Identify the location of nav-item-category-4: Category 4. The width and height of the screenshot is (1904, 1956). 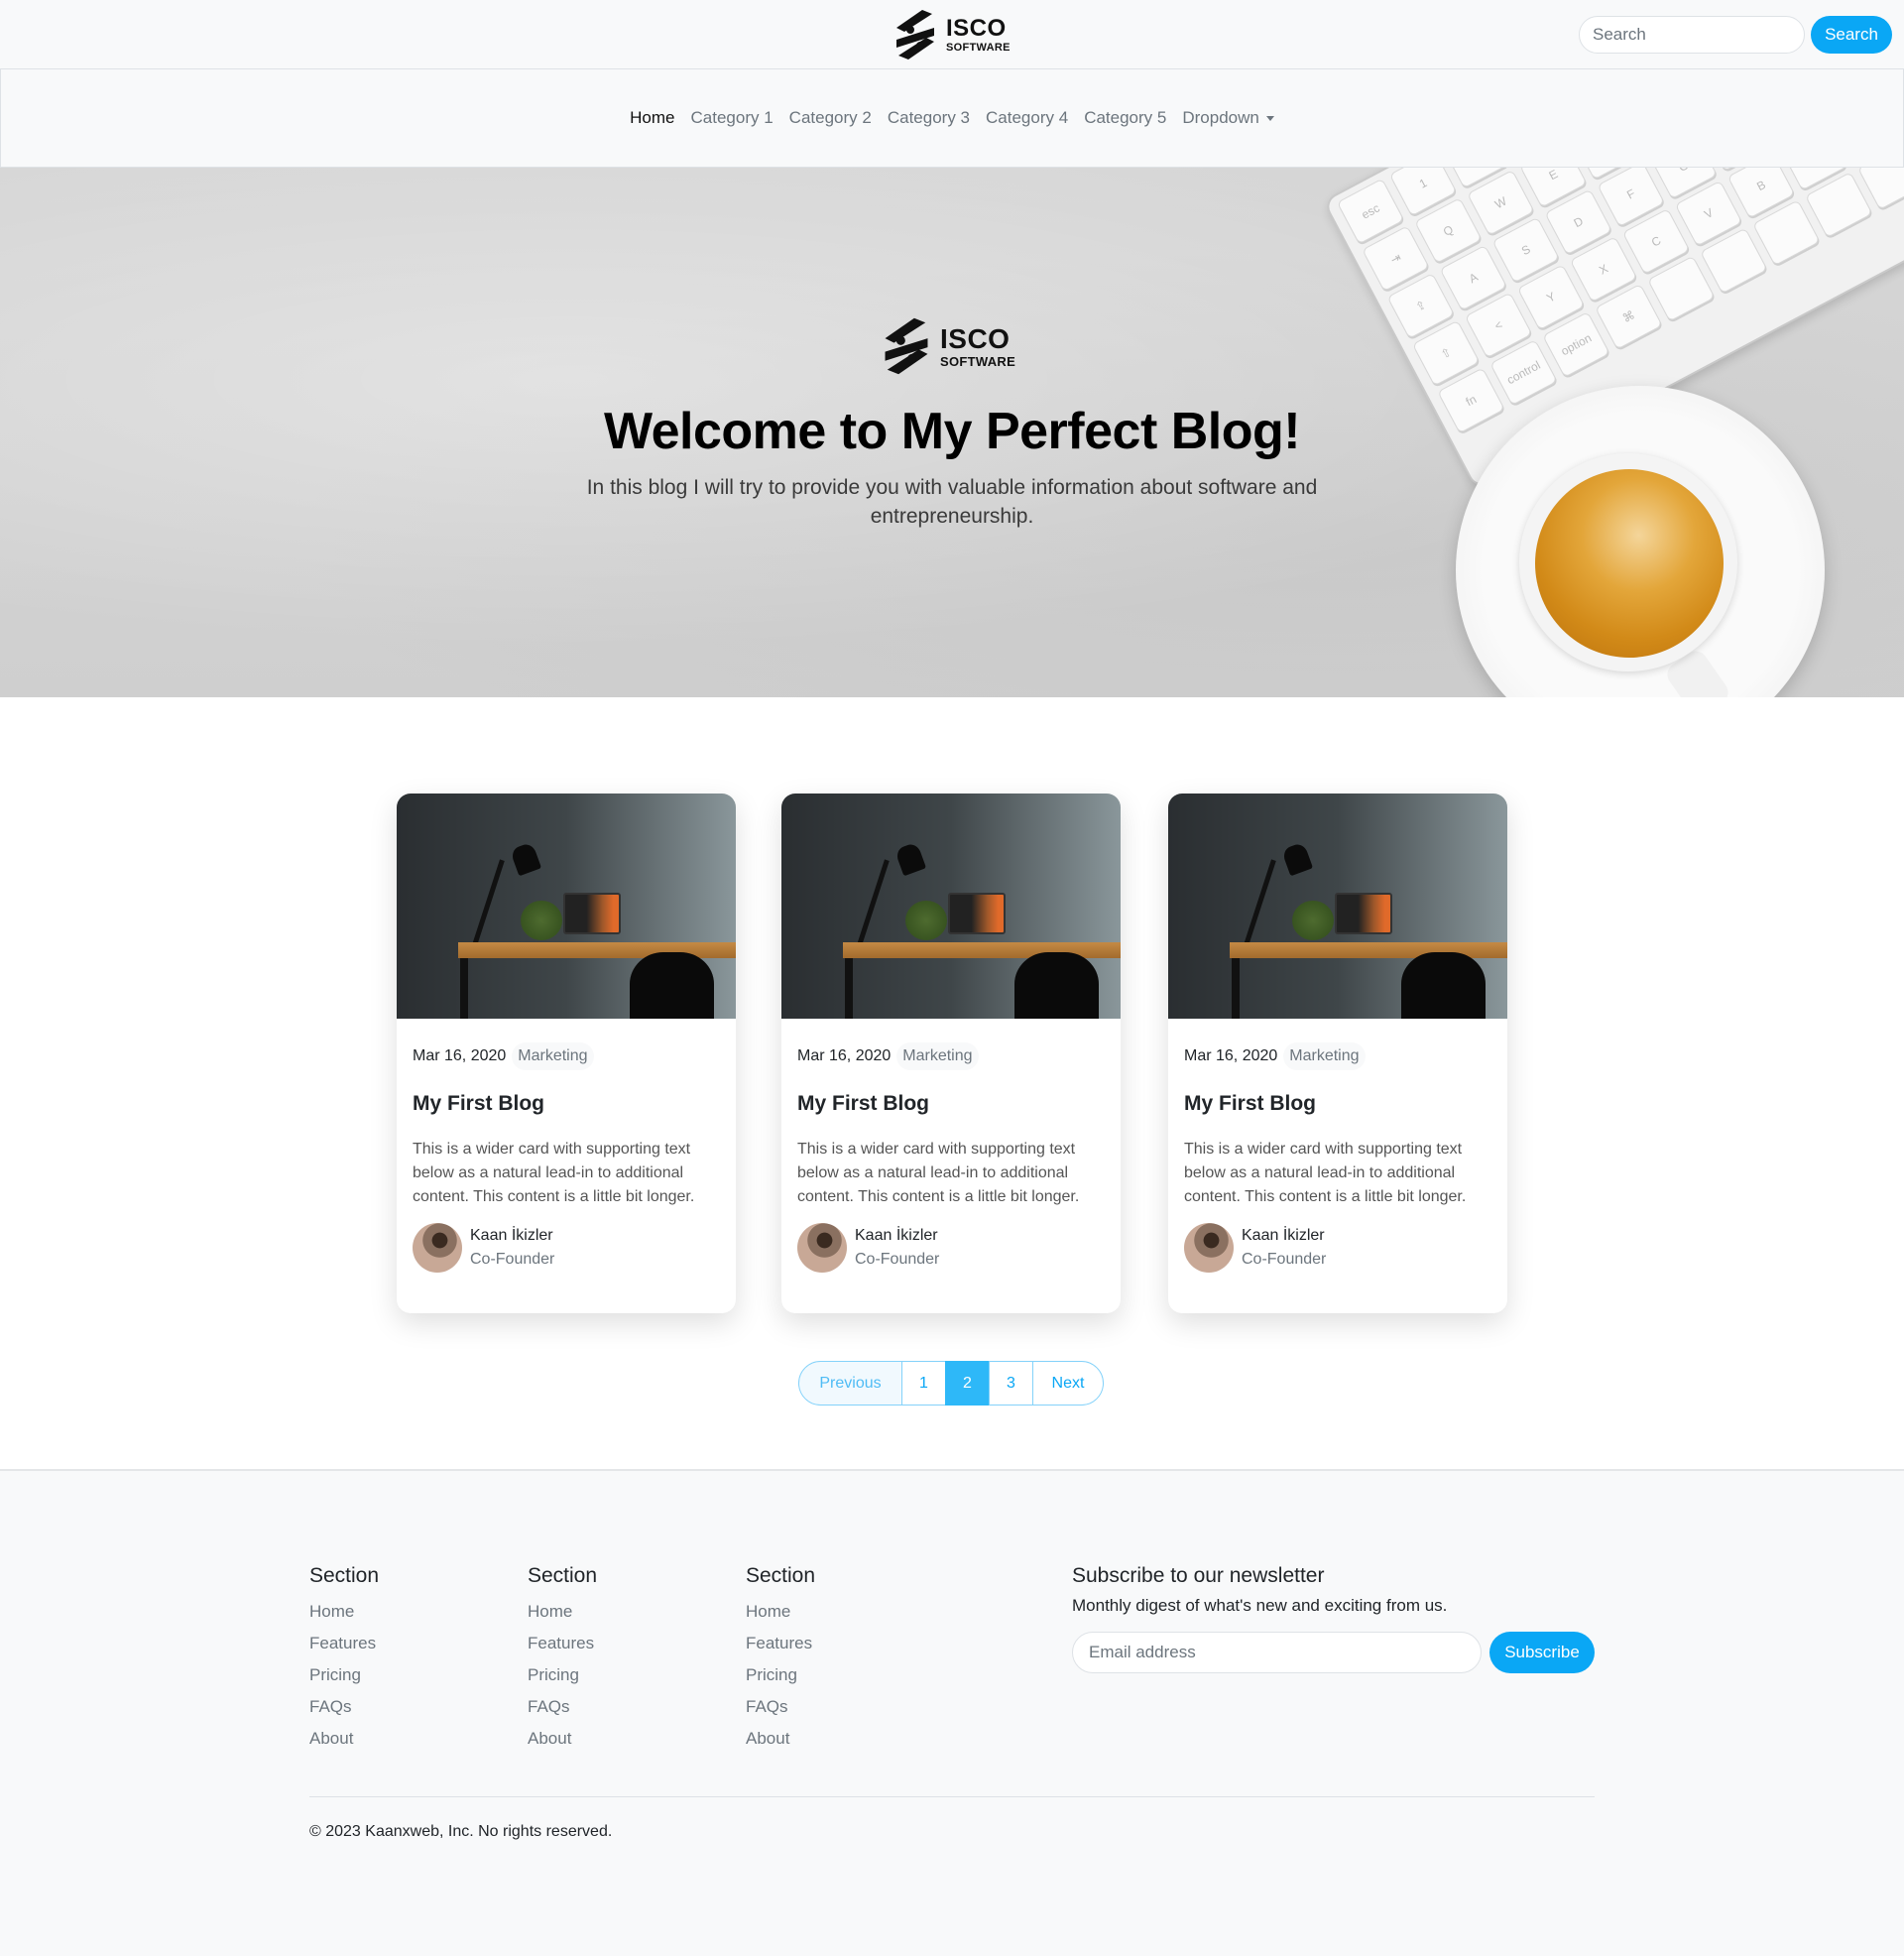
(1027, 118).